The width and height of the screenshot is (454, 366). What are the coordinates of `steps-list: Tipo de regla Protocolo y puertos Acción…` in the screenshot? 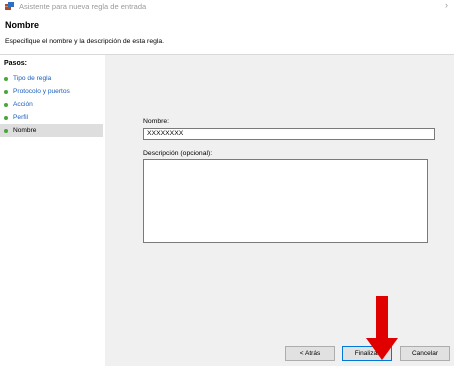 It's located at (51, 104).